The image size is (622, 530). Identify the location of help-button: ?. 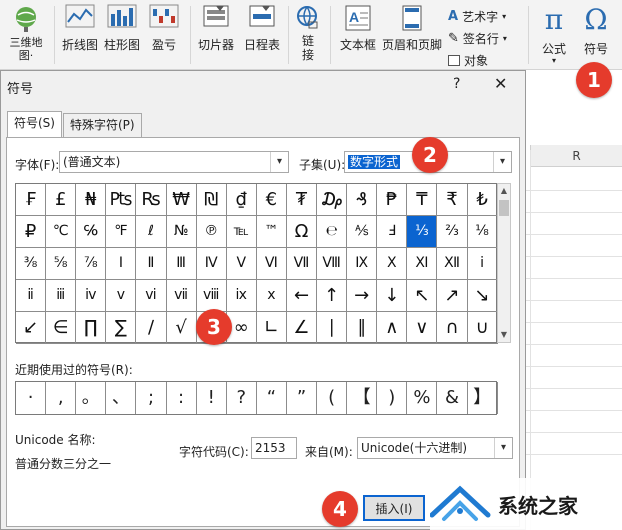
(456, 84).